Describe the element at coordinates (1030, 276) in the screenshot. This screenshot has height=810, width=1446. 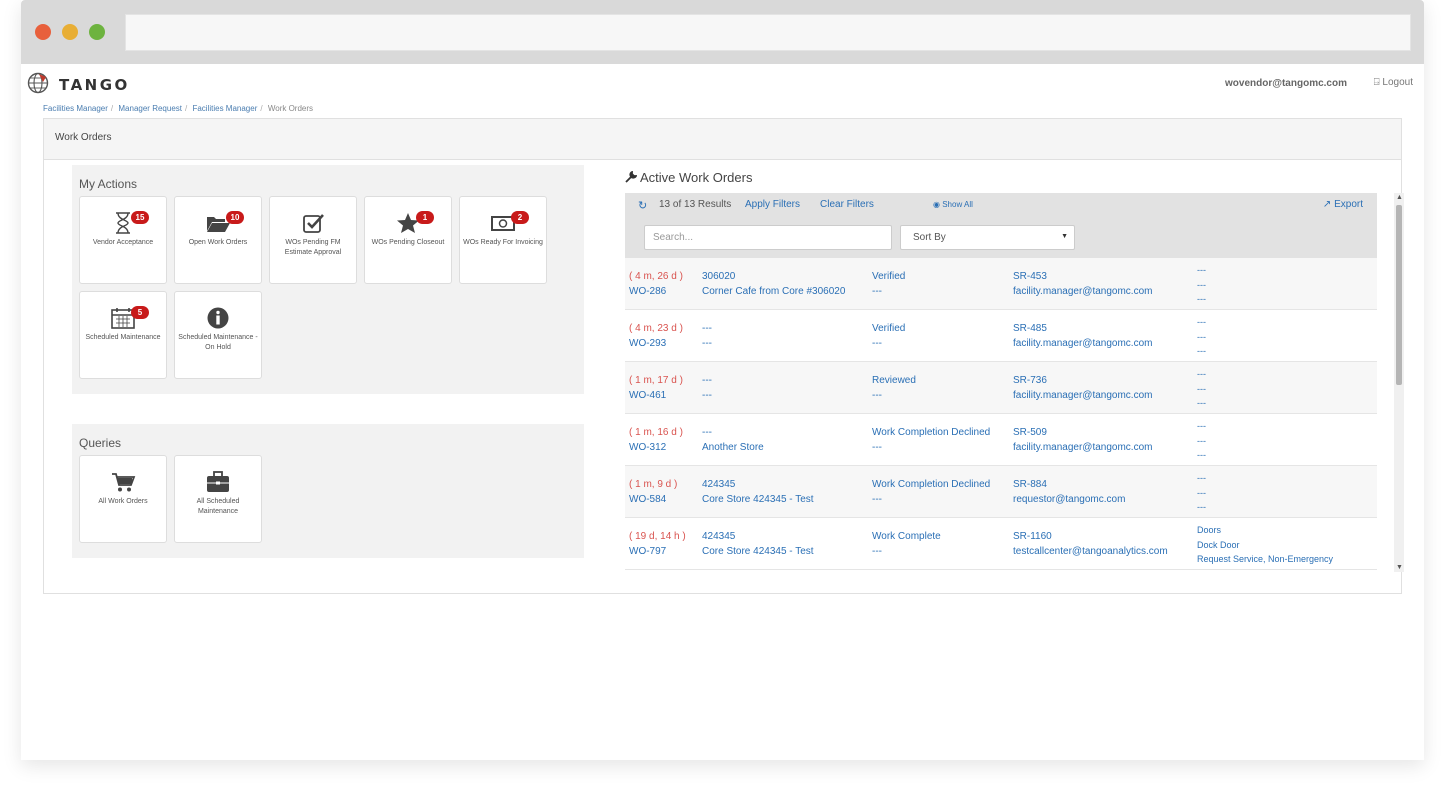
I see `service-request-link: SR-453` at that location.